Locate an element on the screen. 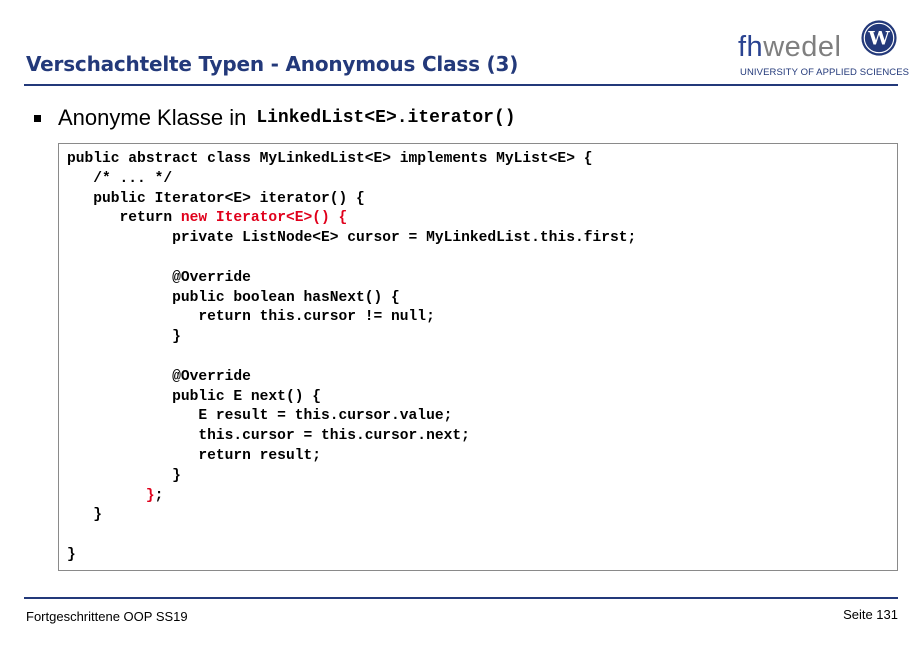 This screenshot has height=650, width=920. code-token: public boolean hasNext() { is located at coordinates (233, 297).